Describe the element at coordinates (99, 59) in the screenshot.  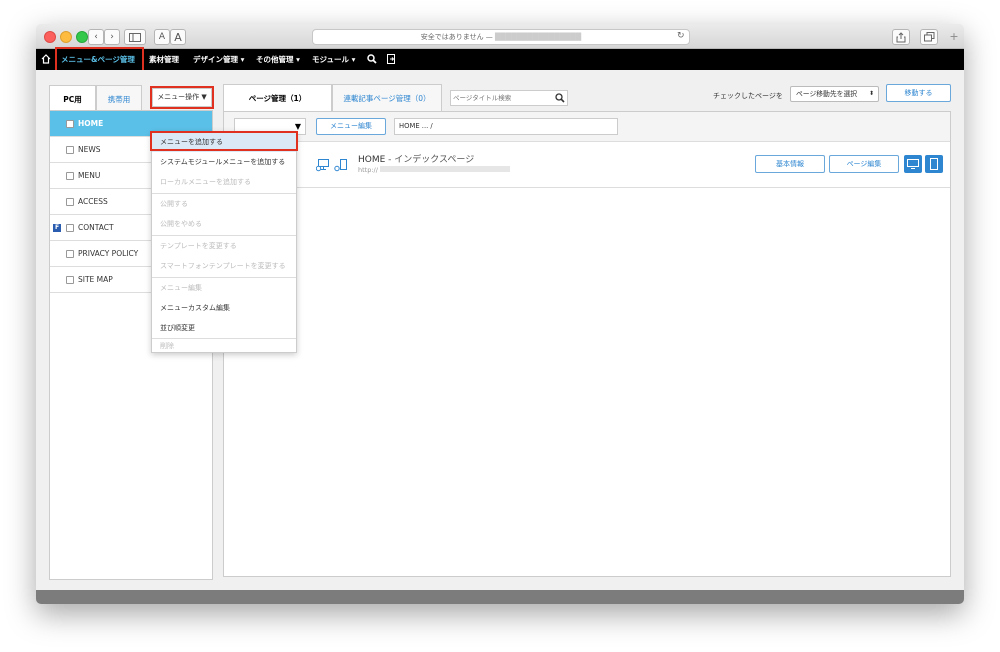
I see `navbar-highlight-box` at that location.